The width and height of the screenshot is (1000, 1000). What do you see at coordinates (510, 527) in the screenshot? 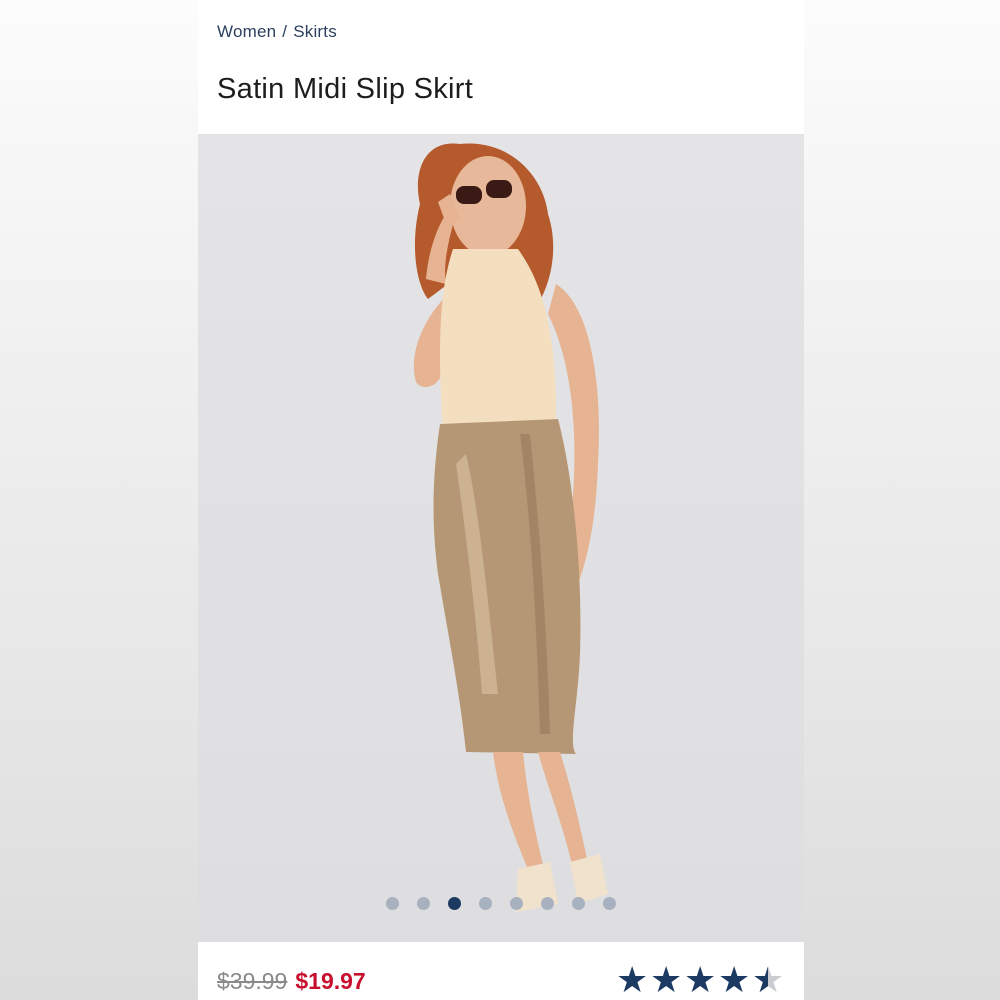
I see `product-photo` at bounding box center [510, 527].